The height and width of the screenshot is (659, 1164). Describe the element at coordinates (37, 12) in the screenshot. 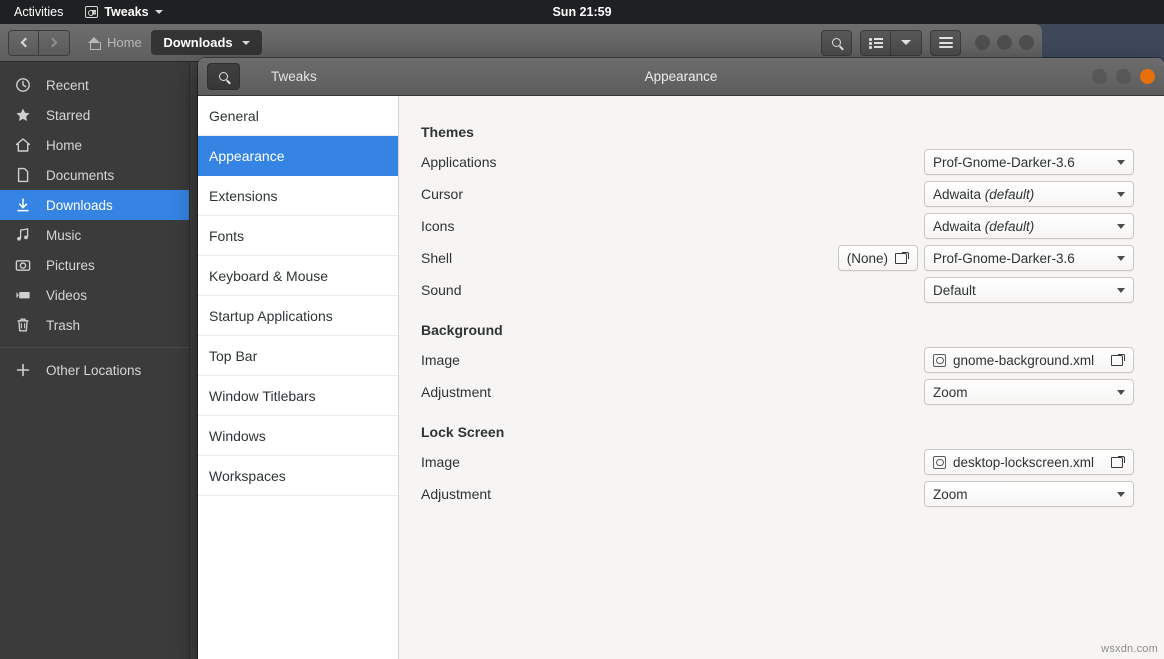

I see `activities-button: Activities` at that location.